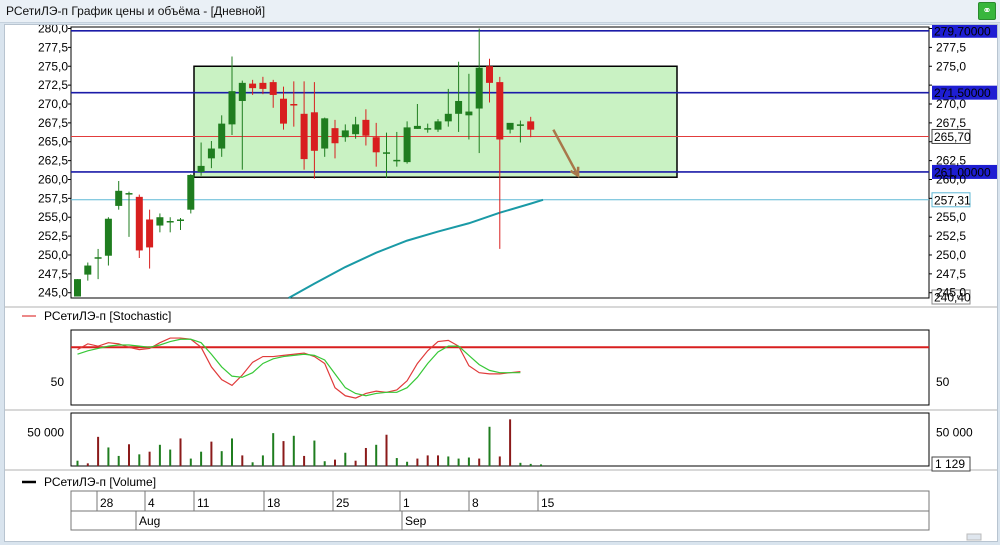 The width and height of the screenshot is (1000, 545). I want to click on x-axis-day-label: 4, so click(151, 503).